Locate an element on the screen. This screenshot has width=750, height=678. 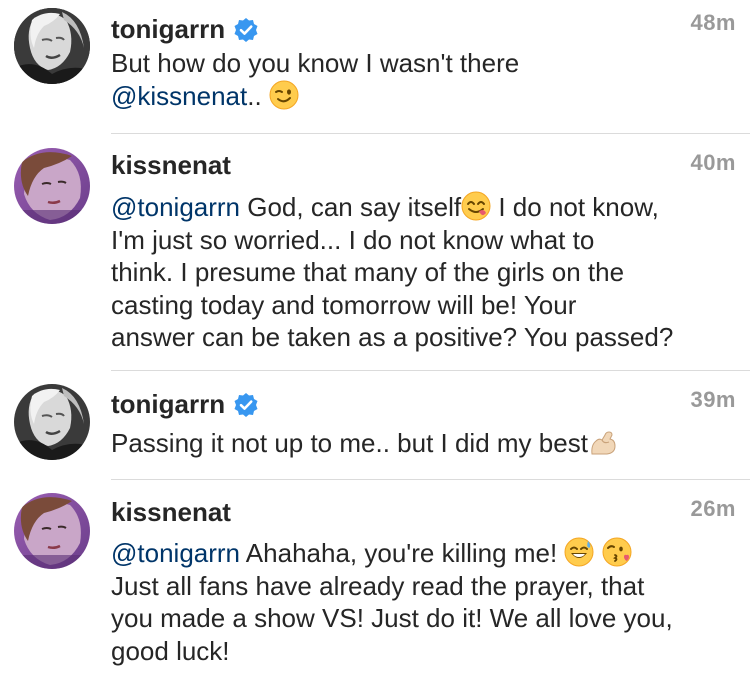
face-throwing-kiss-icon is located at coordinates (617, 552).